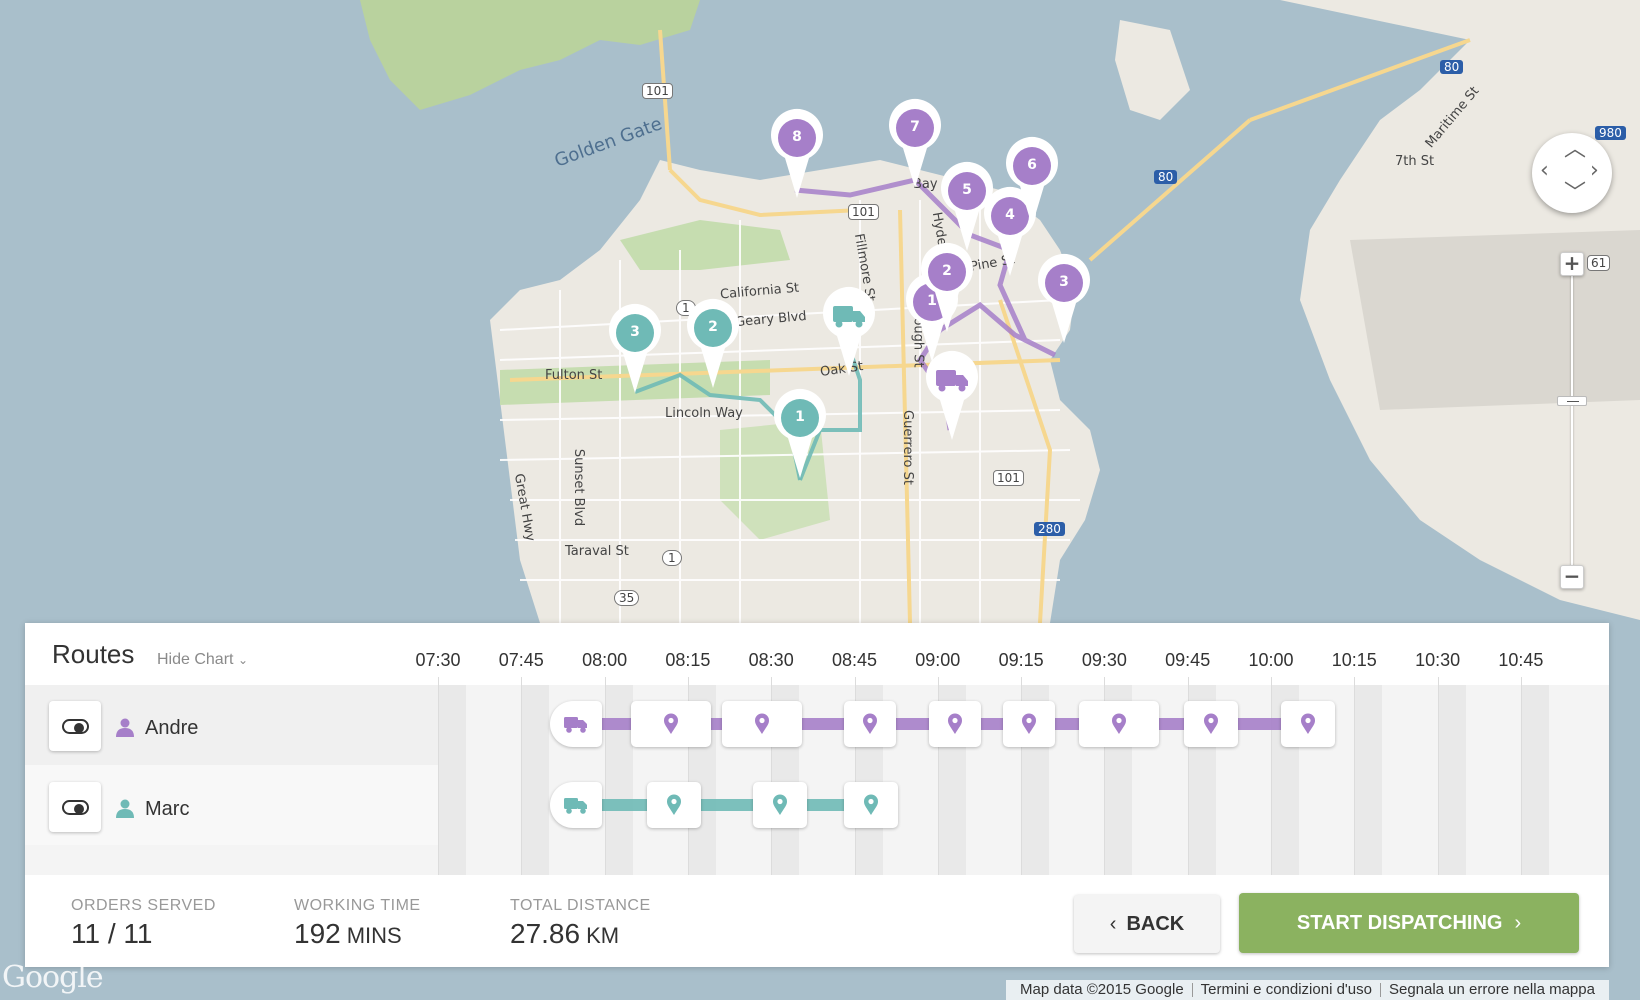 This screenshot has height=1000, width=1640. I want to click on timeline-depot-marc, so click(576, 805).